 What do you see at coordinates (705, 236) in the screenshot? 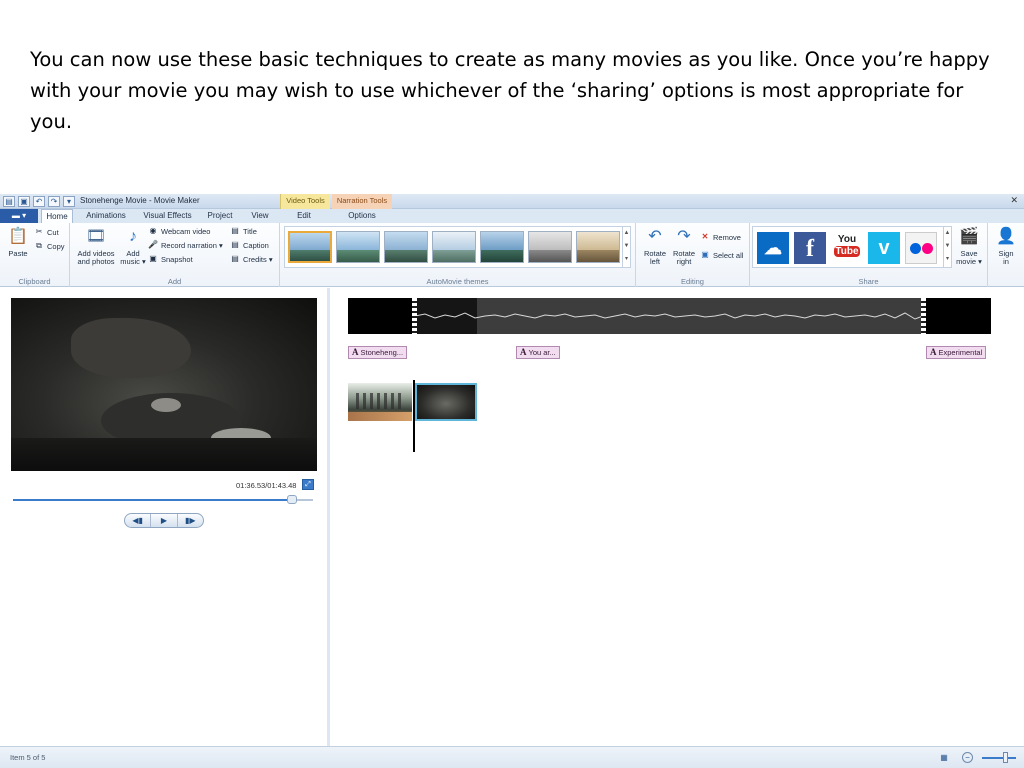
I see `remove-x-icon: ✕` at bounding box center [705, 236].